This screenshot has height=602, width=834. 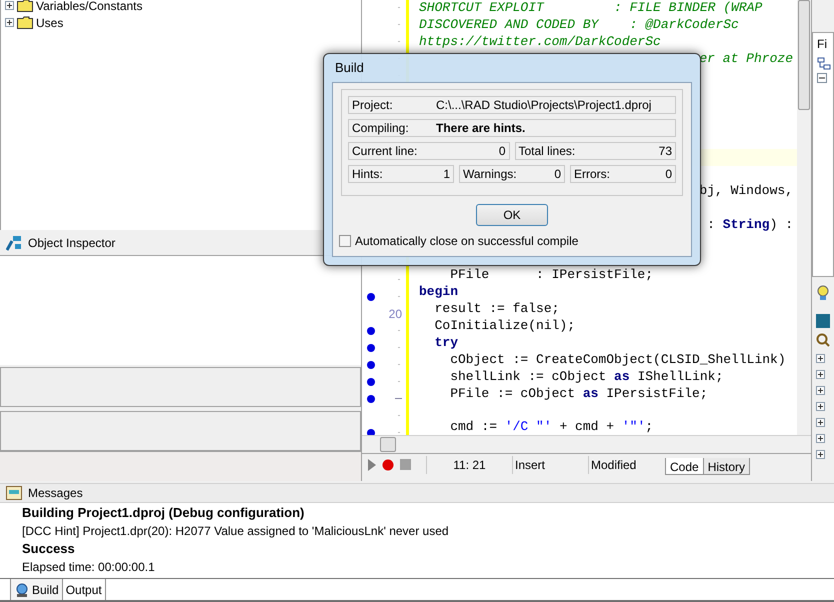 I want to click on ok-button: OK, so click(x=512, y=215).